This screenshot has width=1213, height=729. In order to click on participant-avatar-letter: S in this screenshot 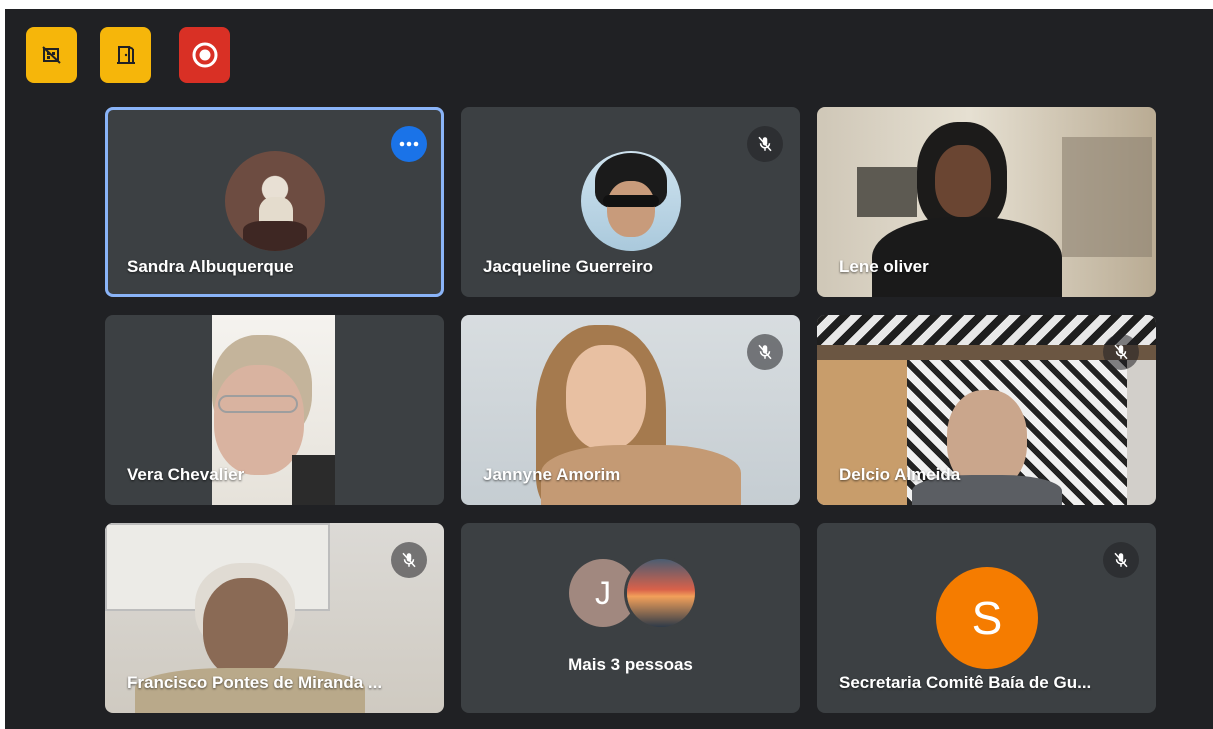, I will do `click(987, 618)`.